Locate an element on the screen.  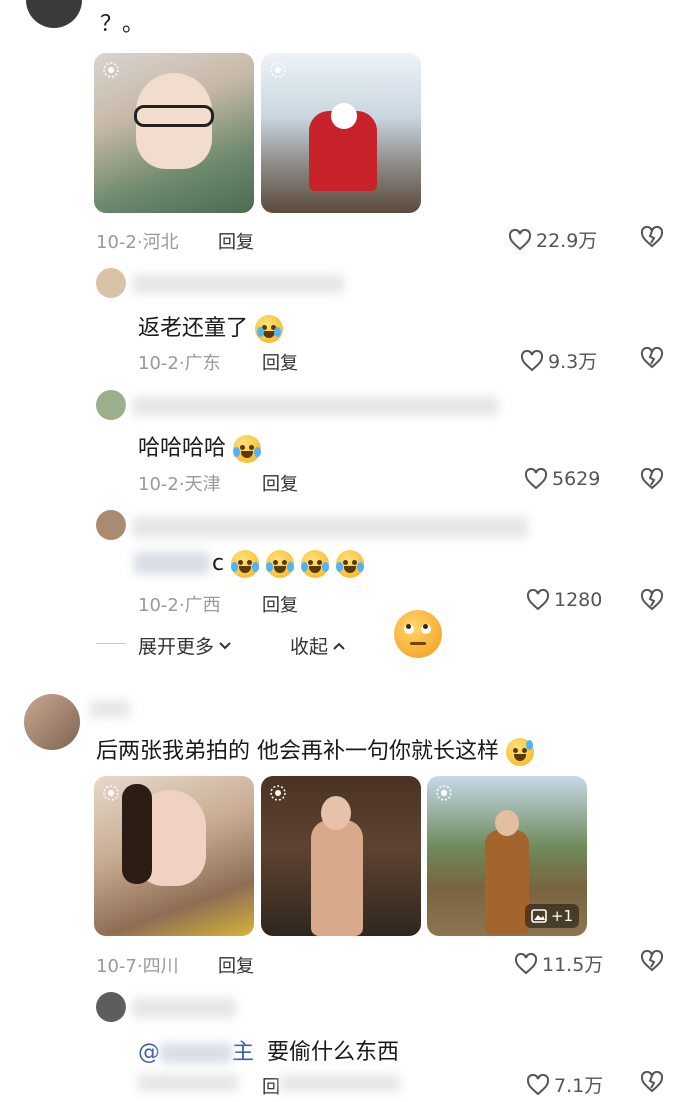
comment-meta: 10-2·广西 is located at coordinates (179, 605).